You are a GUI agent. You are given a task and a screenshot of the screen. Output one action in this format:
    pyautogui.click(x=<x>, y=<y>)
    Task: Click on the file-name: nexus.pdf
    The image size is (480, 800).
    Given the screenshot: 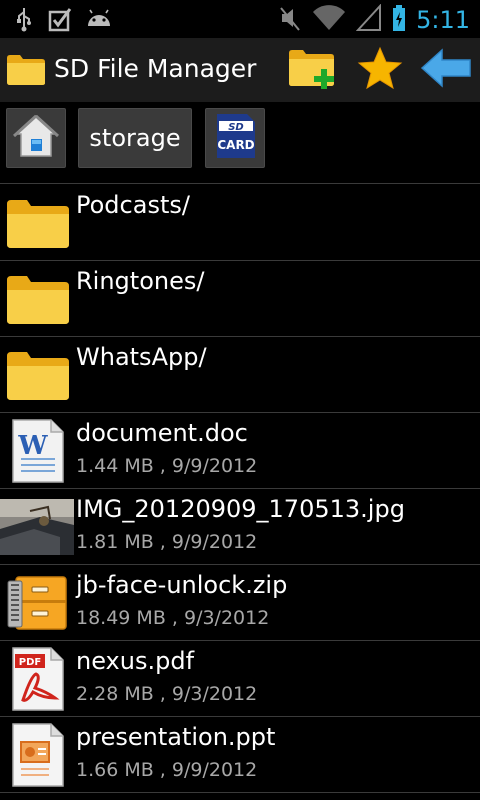 What is the action you would take?
    pyautogui.click(x=135, y=661)
    